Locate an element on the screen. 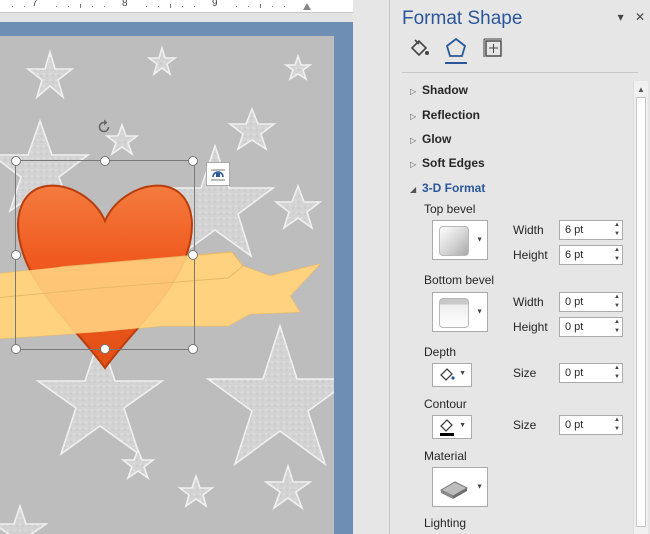 The height and width of the screenshot is (534, 650). contour-color-picker: ▼ is located at coordinates (452, 427).